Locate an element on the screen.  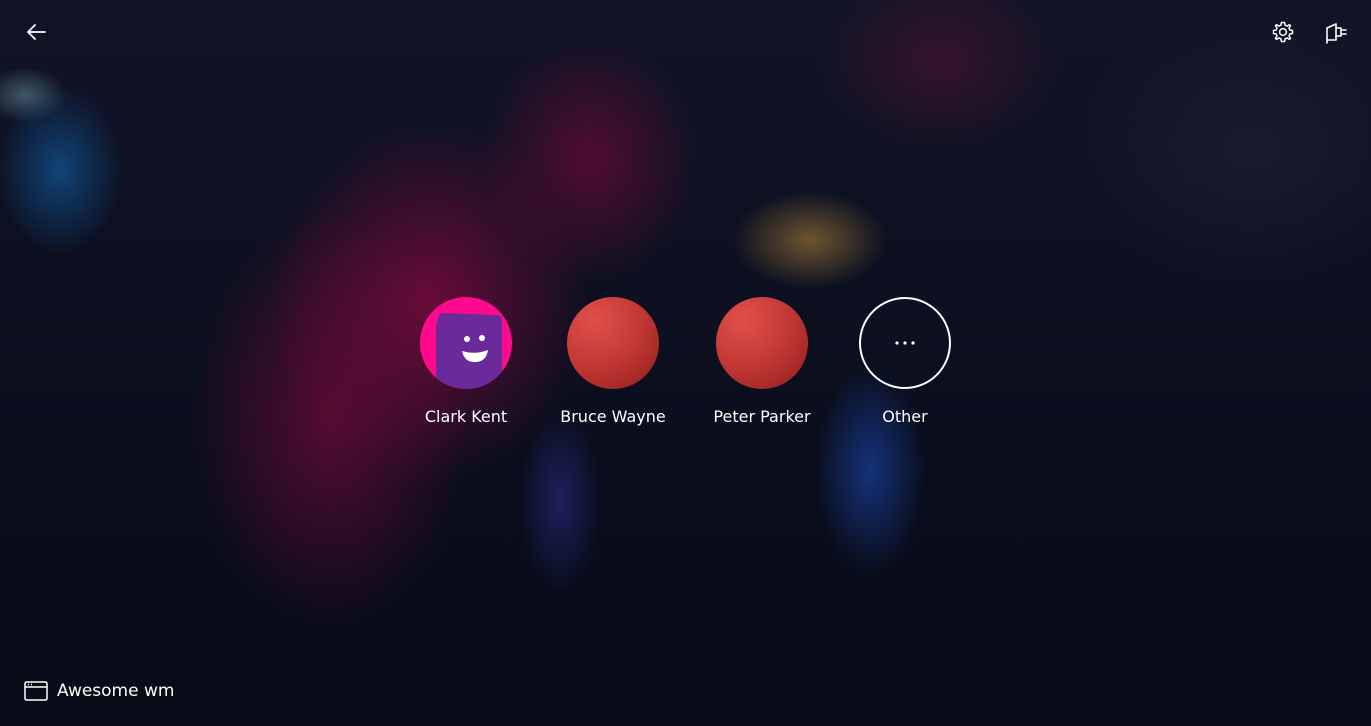
arrow-left-icon is located at coordinates (36, 32).